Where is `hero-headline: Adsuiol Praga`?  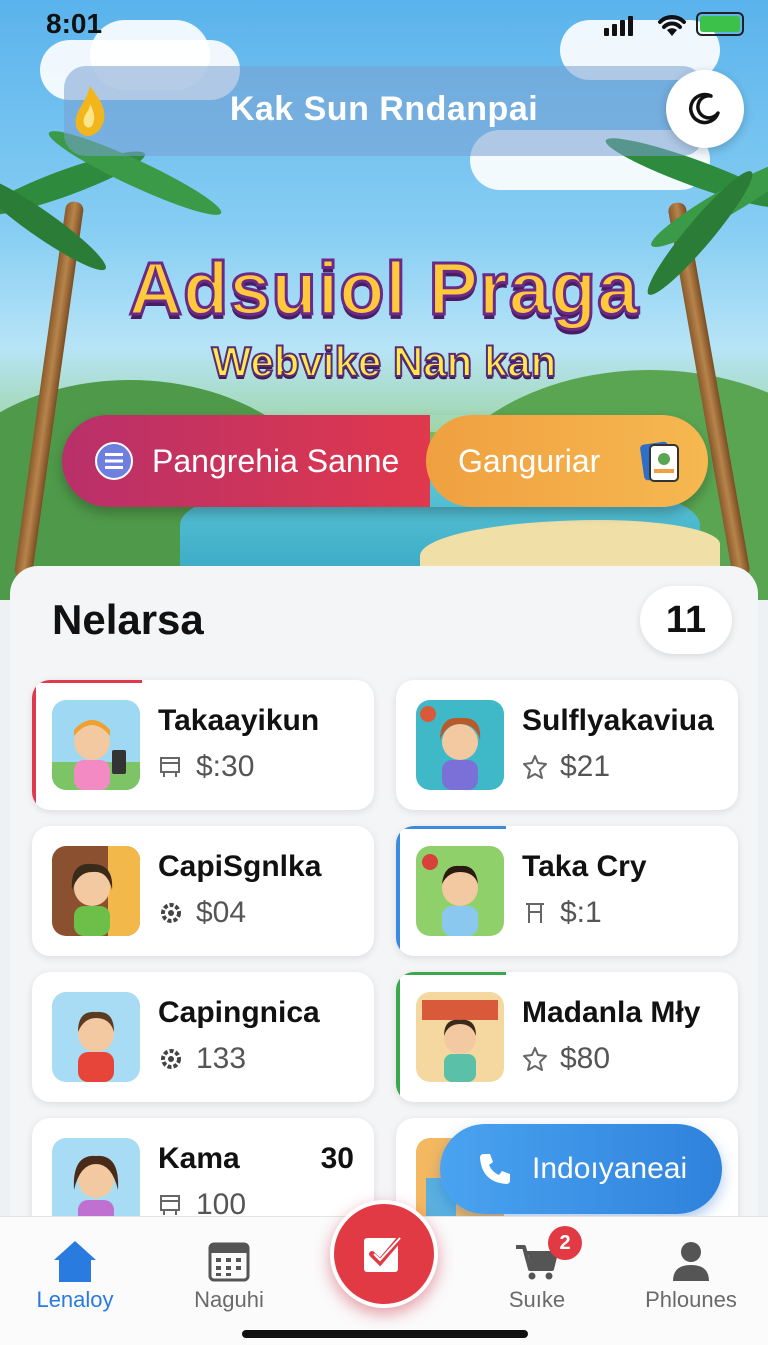 hero-headline: Adsuiol Praga is located at coordinates (383, 289).